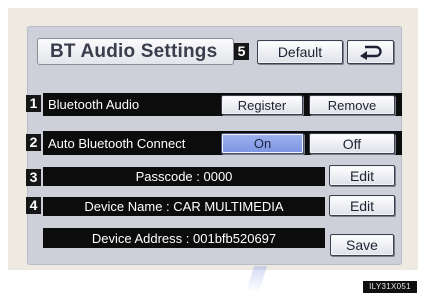  I want to click on register-button: Register, so click(262, 105).